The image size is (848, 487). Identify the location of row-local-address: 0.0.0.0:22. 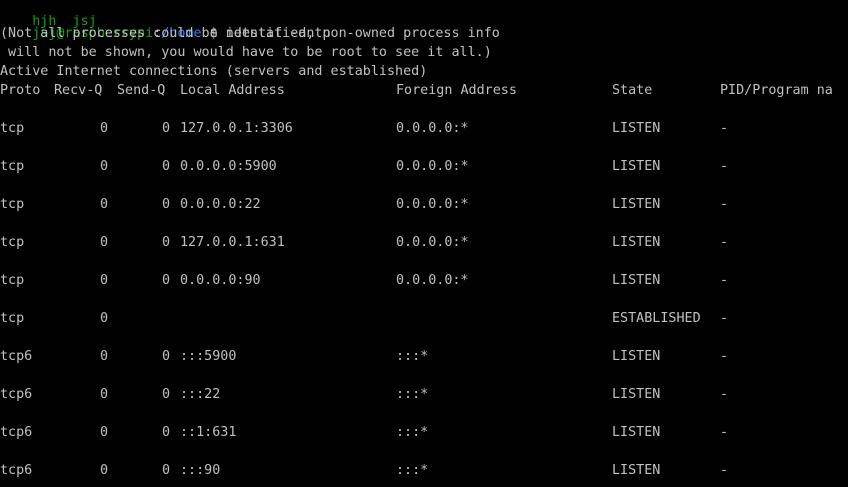
(220, 204).